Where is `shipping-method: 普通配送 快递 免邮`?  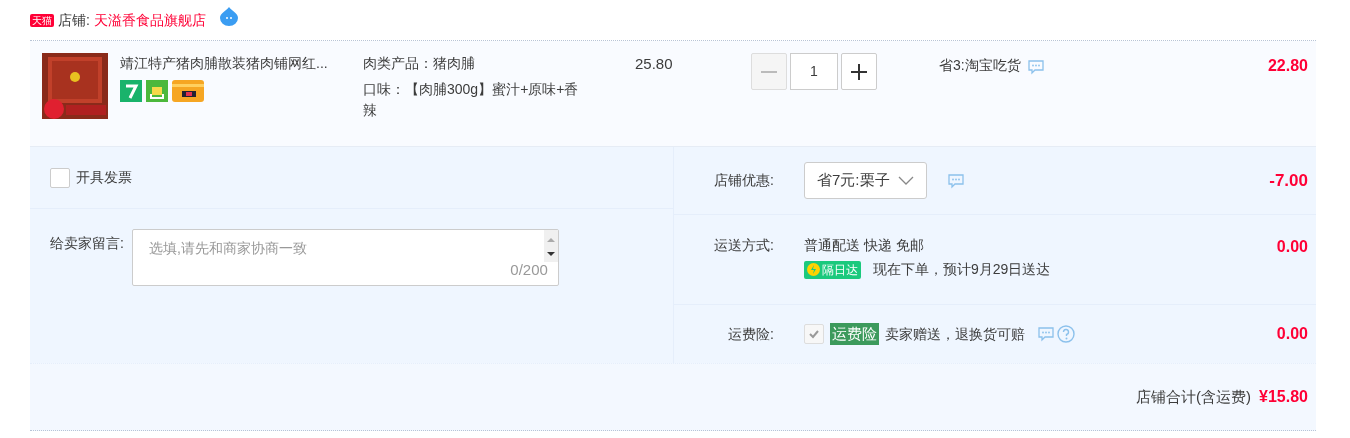
shipping-method: 普通配送 快递 免邮 is located at coordinates (864, 245).